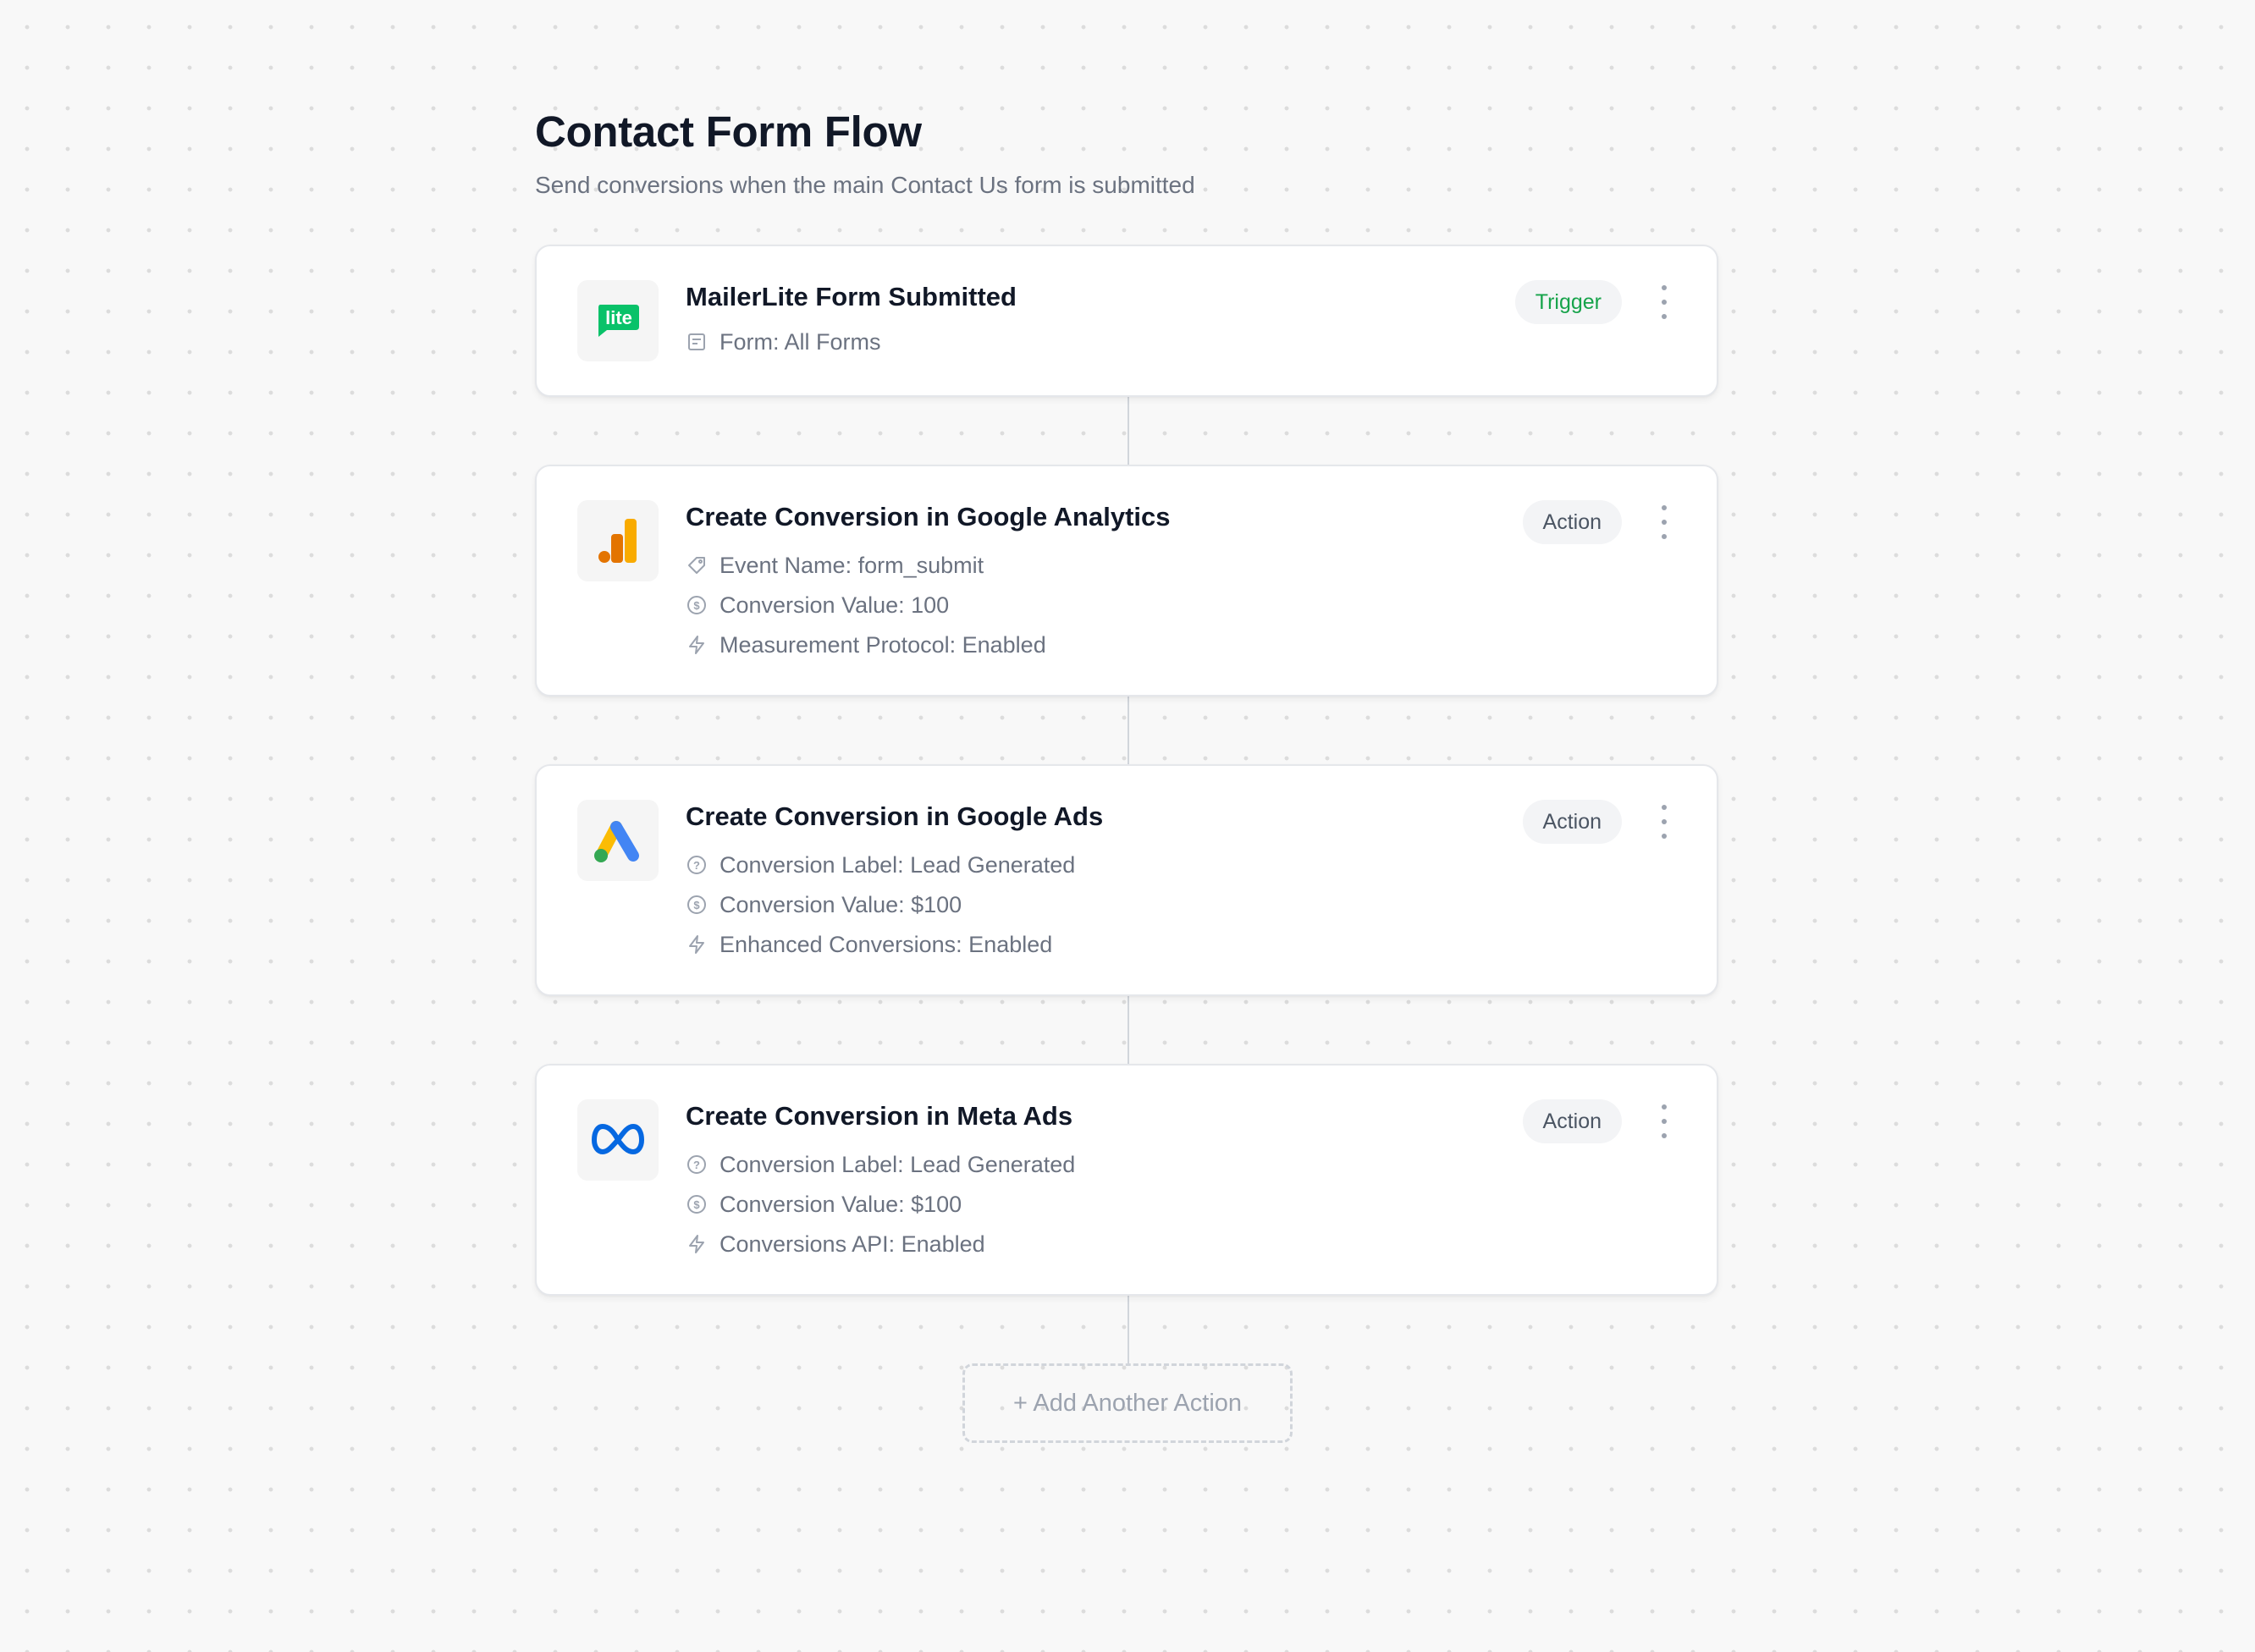  What do you see at coordinates (1127, 1403) in the screenshot?
I see `add-another-action-button: + Add Another Action` at bounding box center [1127, 1403].